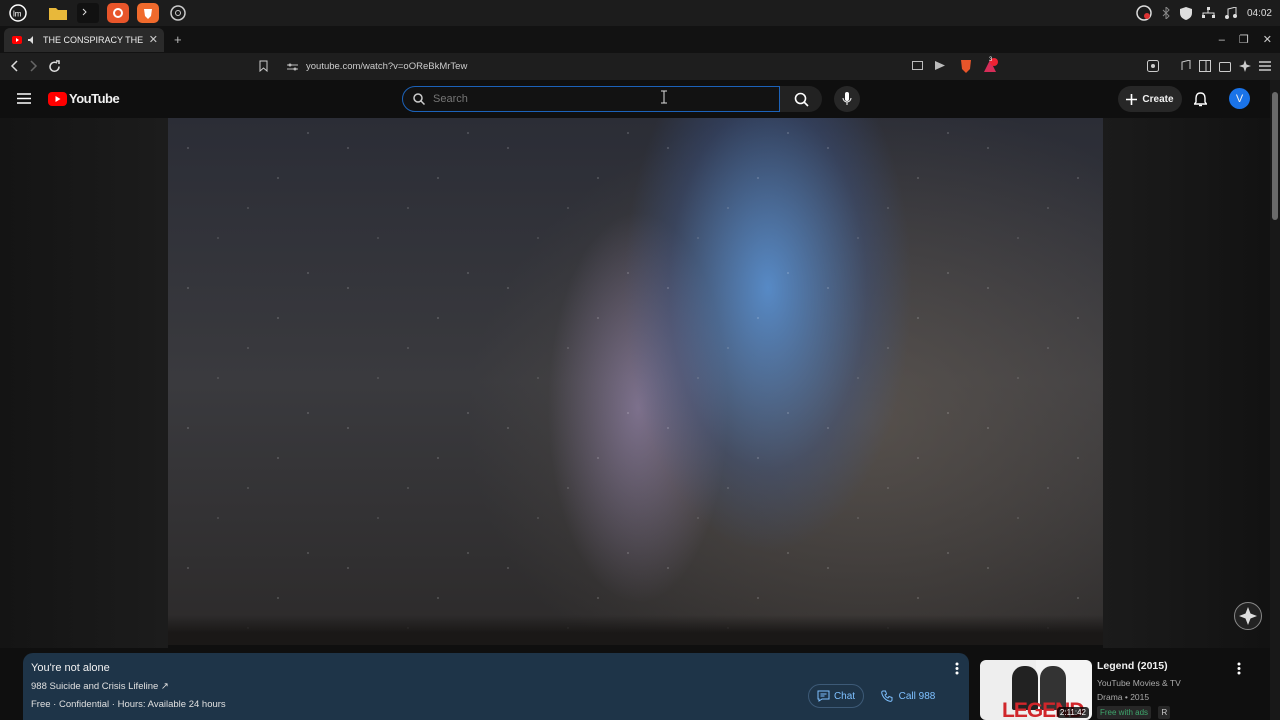 This screenshot has width=1280, height=720. What do you see at coordinates (1259, 13) in the screenshot?
I see `clock: 04:02` at bounding box center [1259, 13].